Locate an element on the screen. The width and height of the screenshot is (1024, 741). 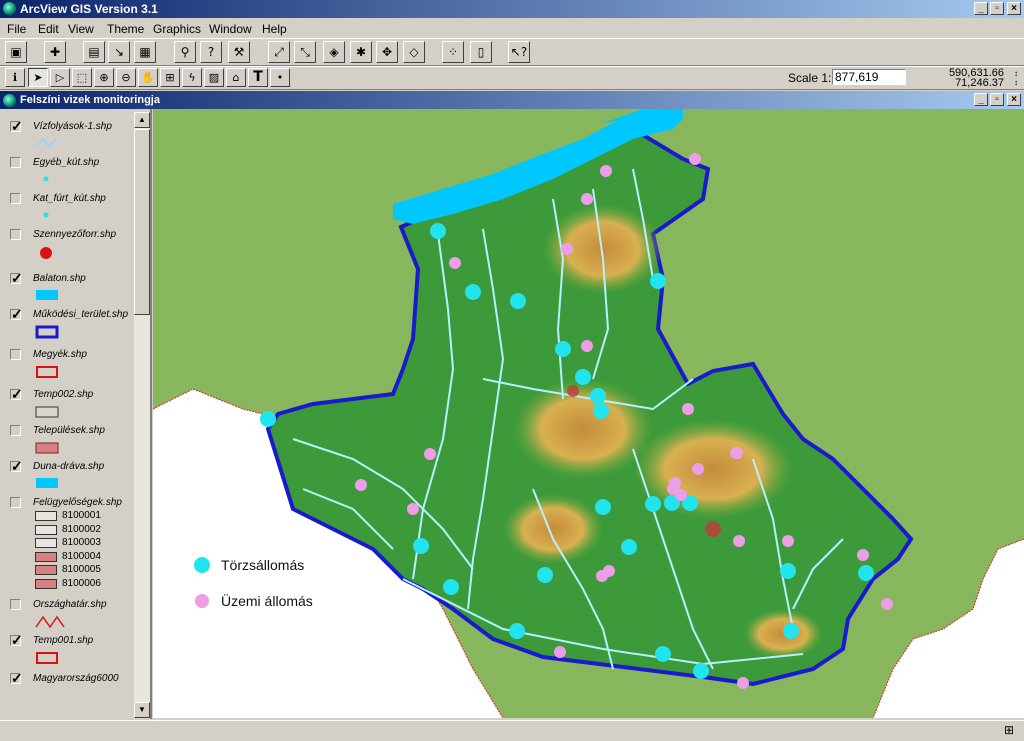
zoom-out-icon: ✥ is located at coordinates (387, 52).